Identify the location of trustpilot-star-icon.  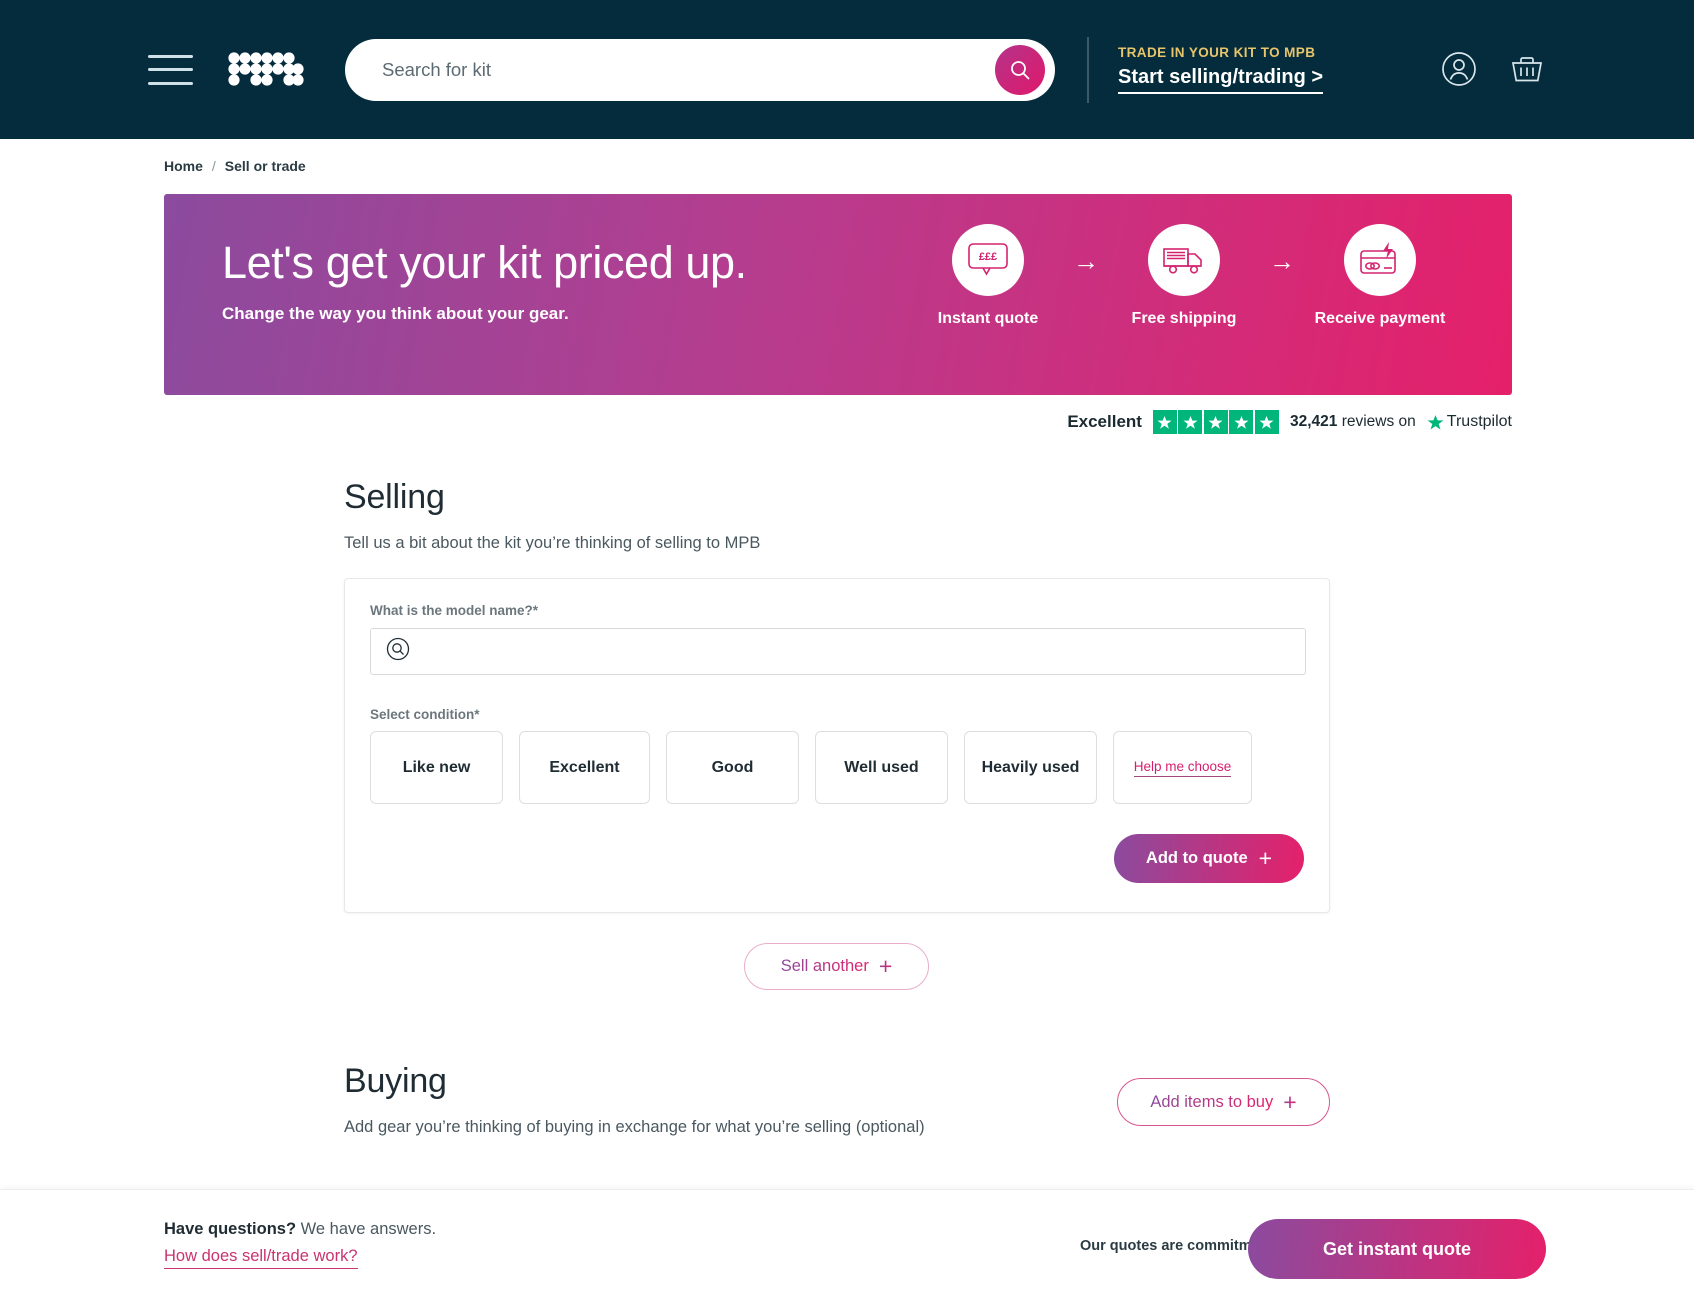
(1435, 422).